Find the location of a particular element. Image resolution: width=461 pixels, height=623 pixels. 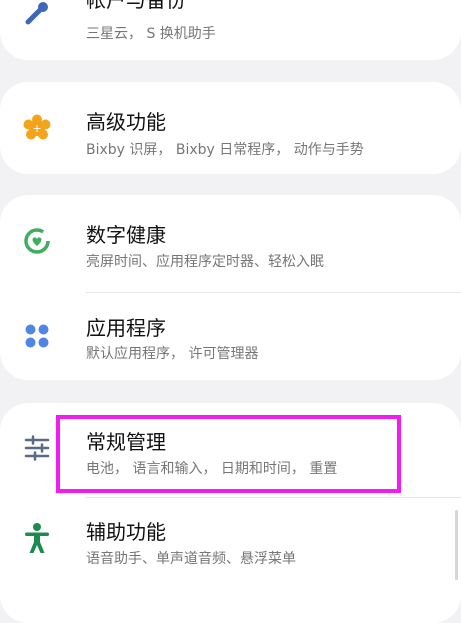

account-sync-icon is located at coordinates (37, 16).